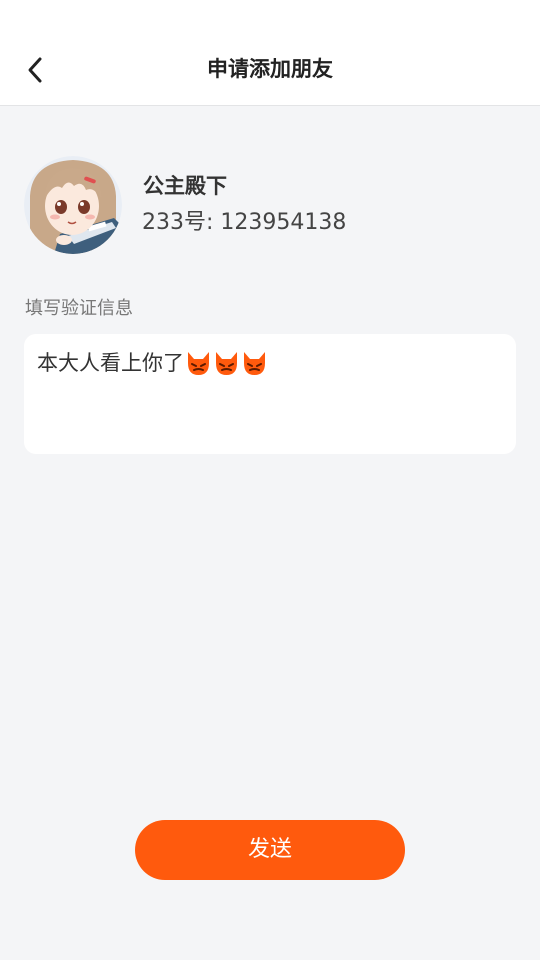 The image size is (540, 960). What do you see at coordinates (270, 394) in the screenshot?
I see `verification-message-field: 本大人看上你了` at bounding box center [270, 394].